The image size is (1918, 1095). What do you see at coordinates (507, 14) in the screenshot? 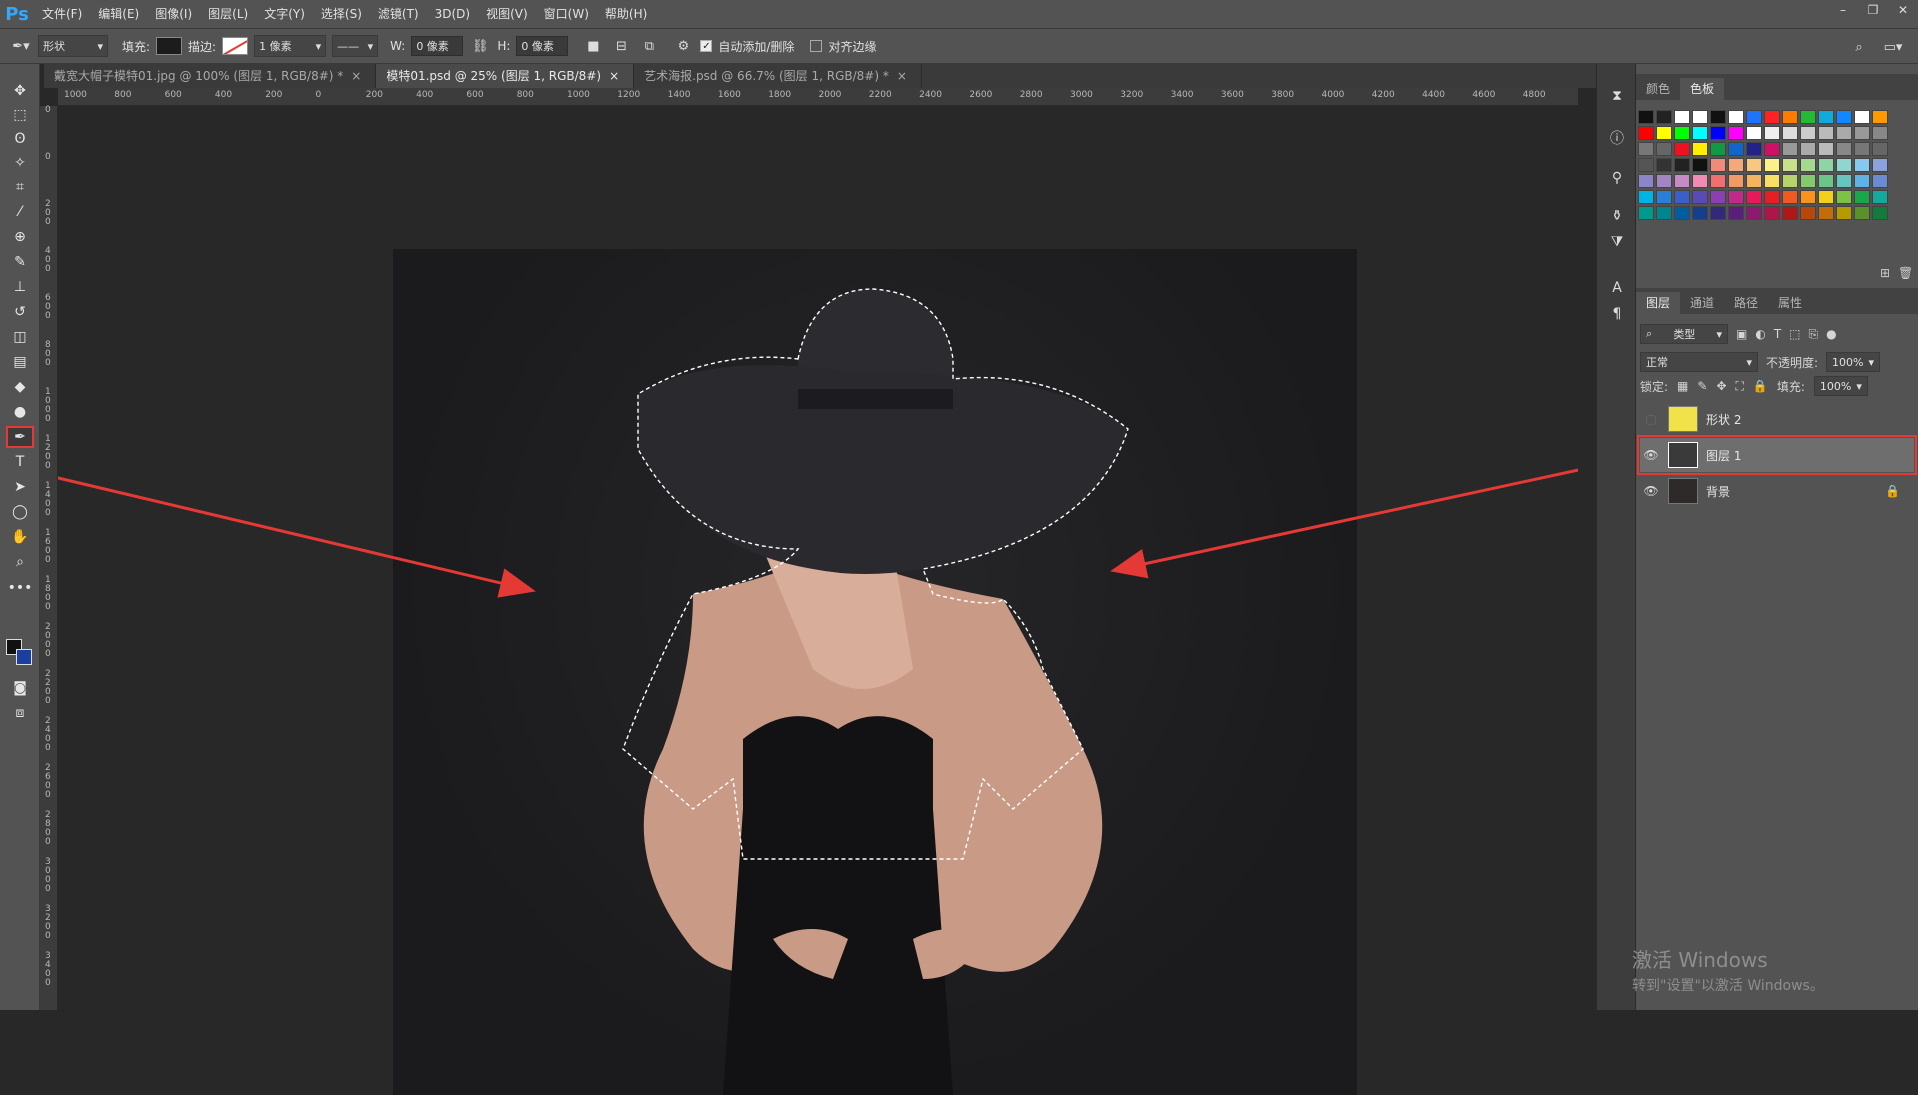
I see `menu-item: 视图(V)` at bounding box center [507, 14].